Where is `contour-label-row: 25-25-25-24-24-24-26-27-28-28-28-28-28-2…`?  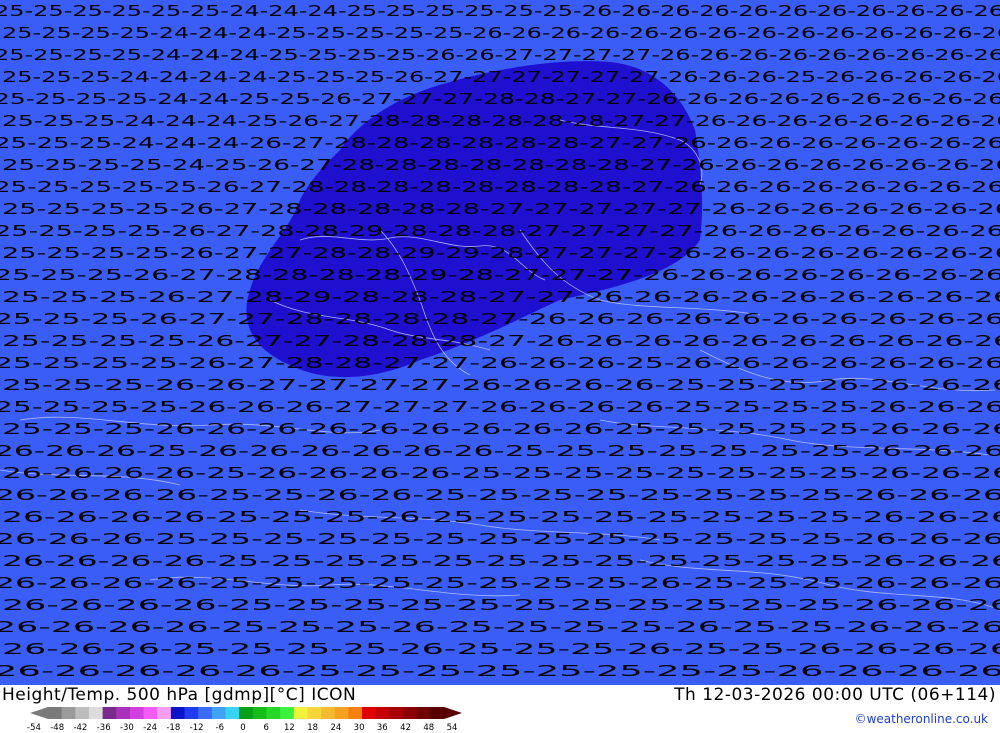
contour-label-row: 25-25-25-24-24-24-26-27-28-28-28-28-28-2… is located at coordinates (500, 143).